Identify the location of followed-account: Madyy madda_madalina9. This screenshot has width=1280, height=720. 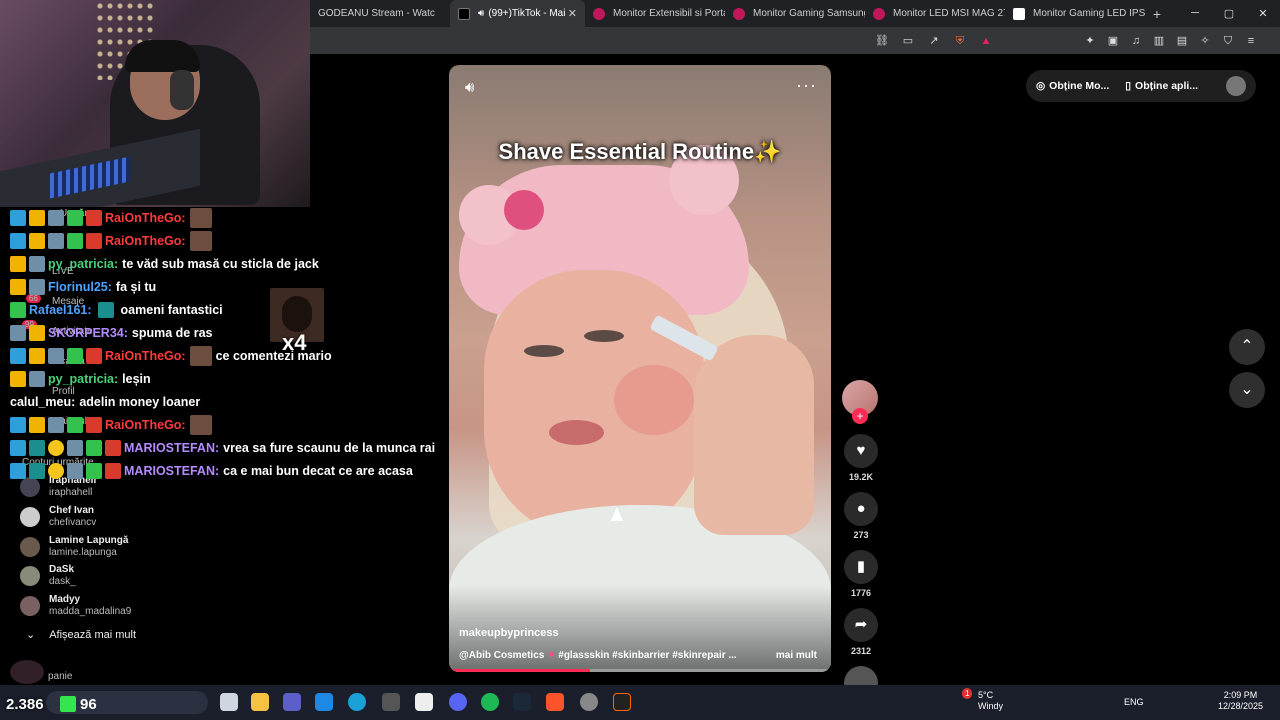
(75, 606).